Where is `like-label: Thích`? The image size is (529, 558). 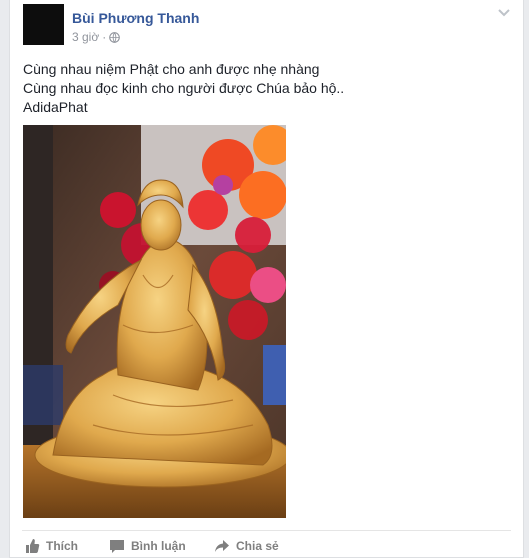 like-label: Thích is located at coordinates (62, 546).